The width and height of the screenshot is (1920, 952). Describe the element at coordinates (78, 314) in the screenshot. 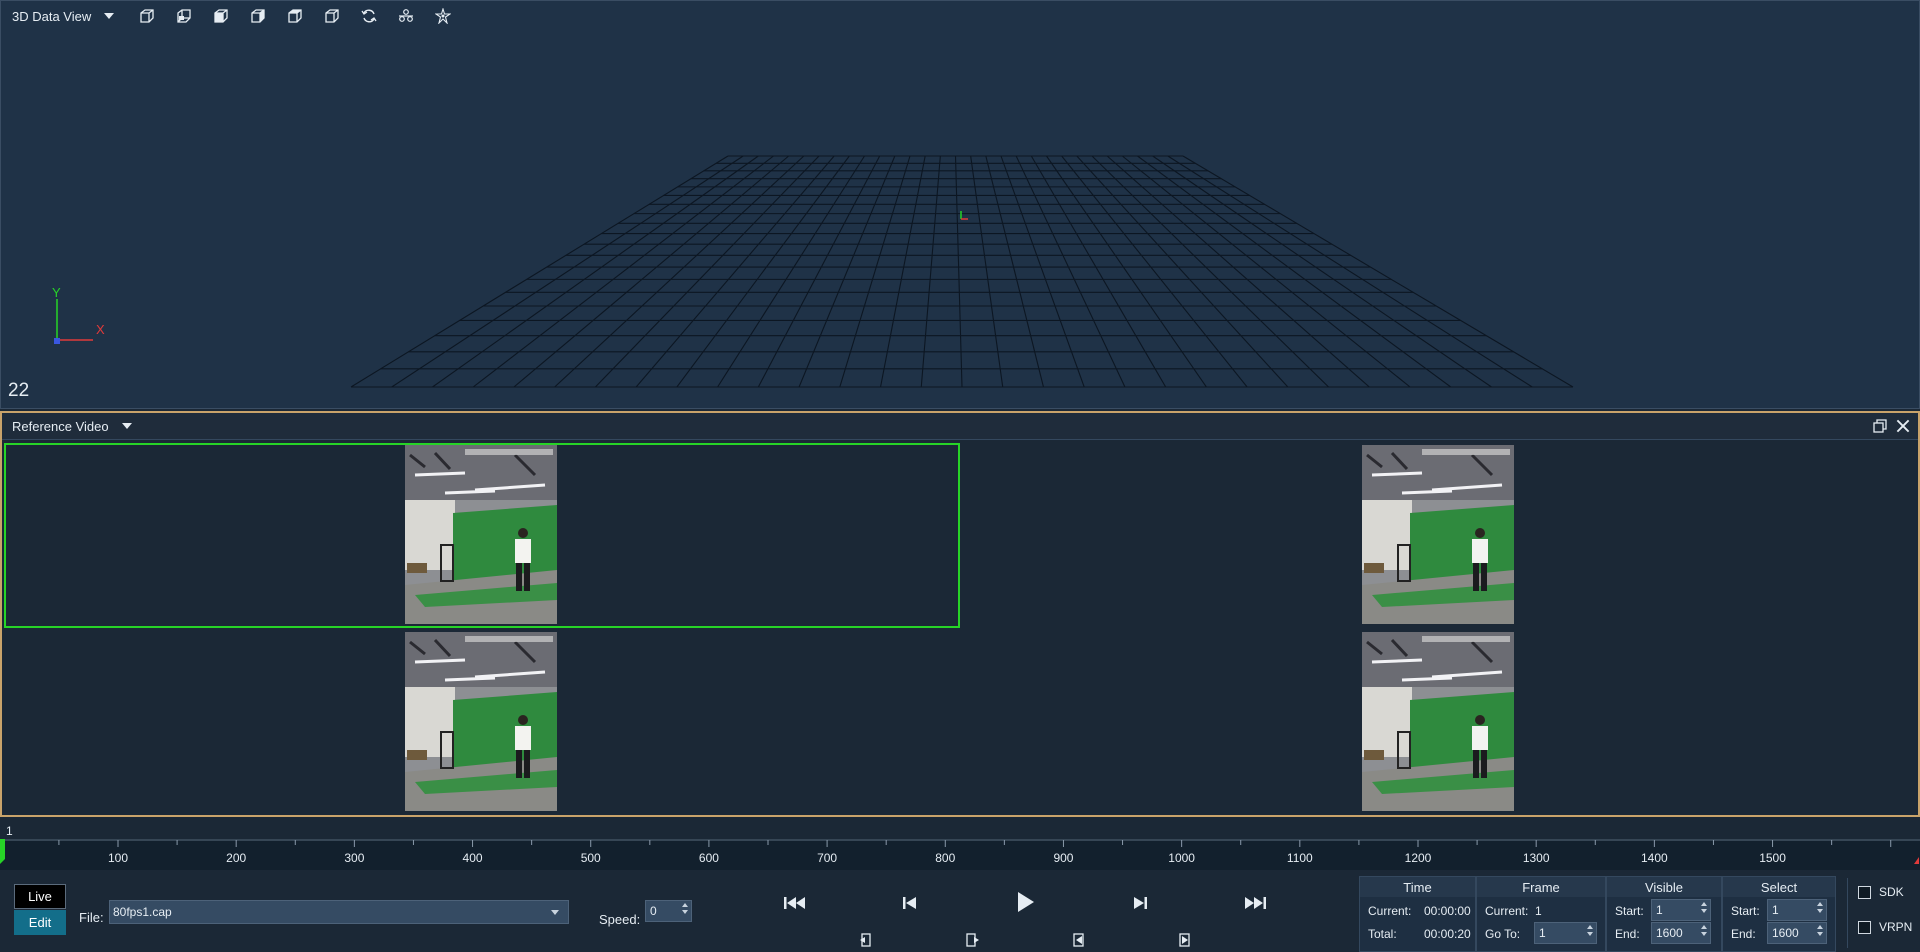

I see `axis-gizmo: Y X` at that location.